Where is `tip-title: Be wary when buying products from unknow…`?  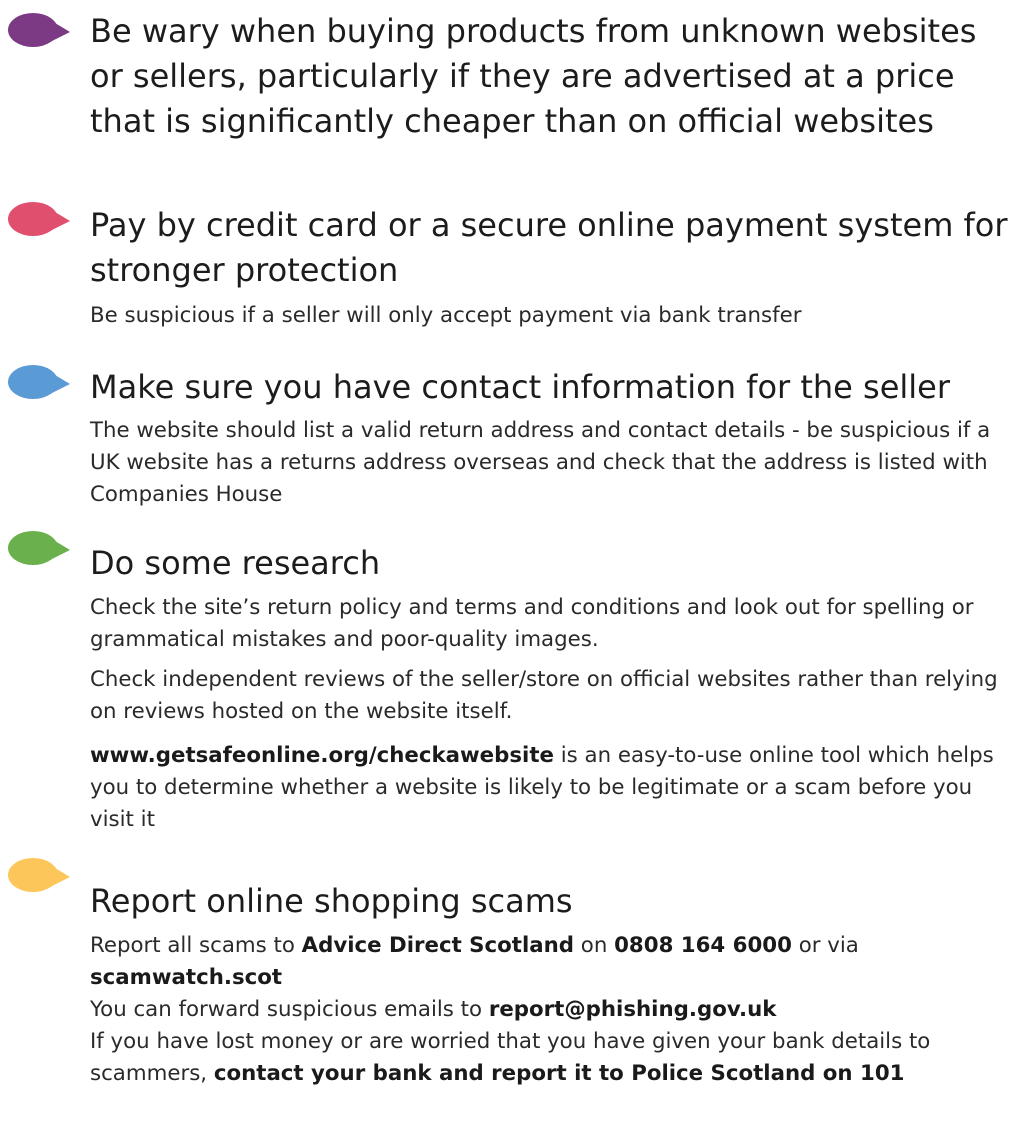 tip-title: Be wary when buying products from unknow… is located at coordinates (533, 76).